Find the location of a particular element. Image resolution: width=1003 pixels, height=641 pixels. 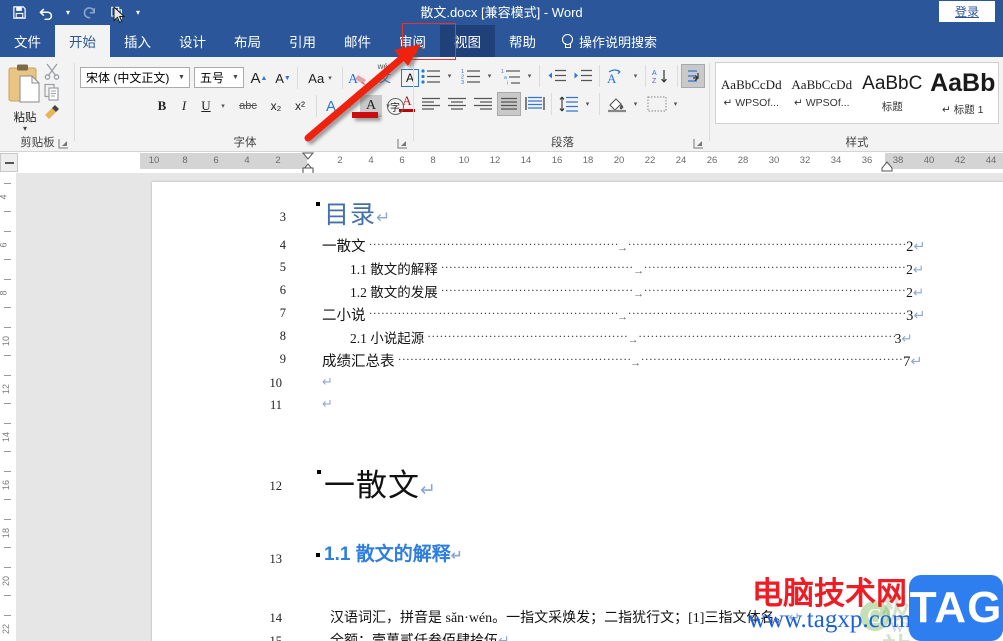

tab-home: 开始 is located at coordinates (82, 41).